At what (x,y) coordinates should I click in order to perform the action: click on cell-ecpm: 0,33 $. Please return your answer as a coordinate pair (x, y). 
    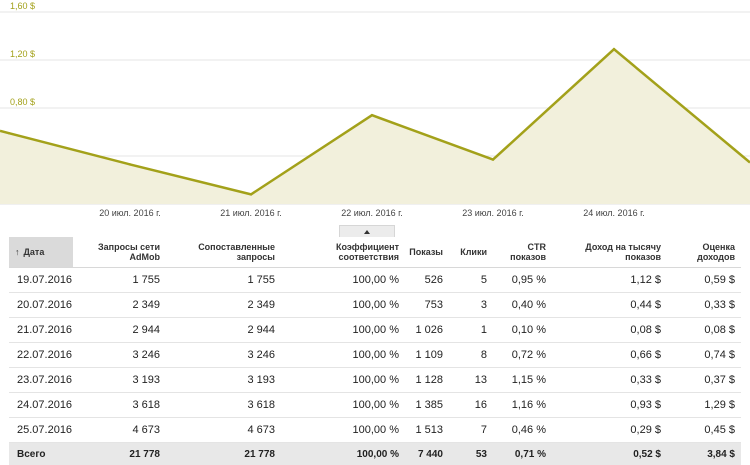
    Looking at the image, I should click on (609, 380).